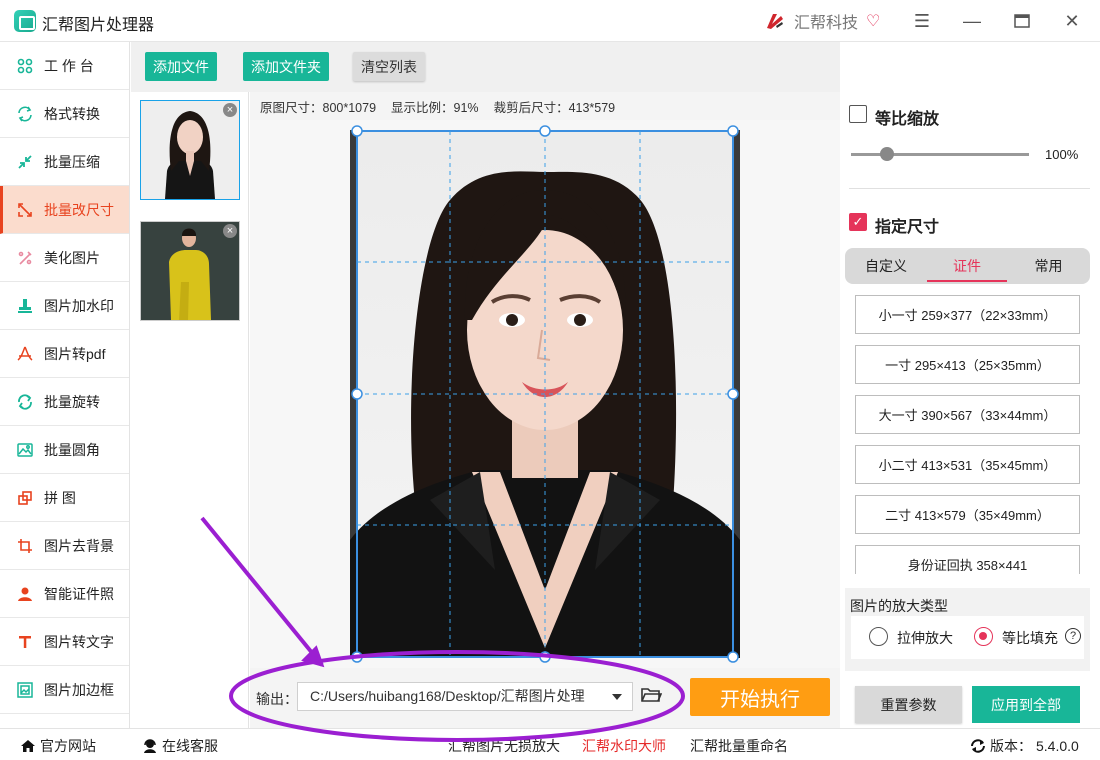 The height and width of the screenshot is (760, 1100). I want to click on website-link: 官方网站, so click(58, 746).